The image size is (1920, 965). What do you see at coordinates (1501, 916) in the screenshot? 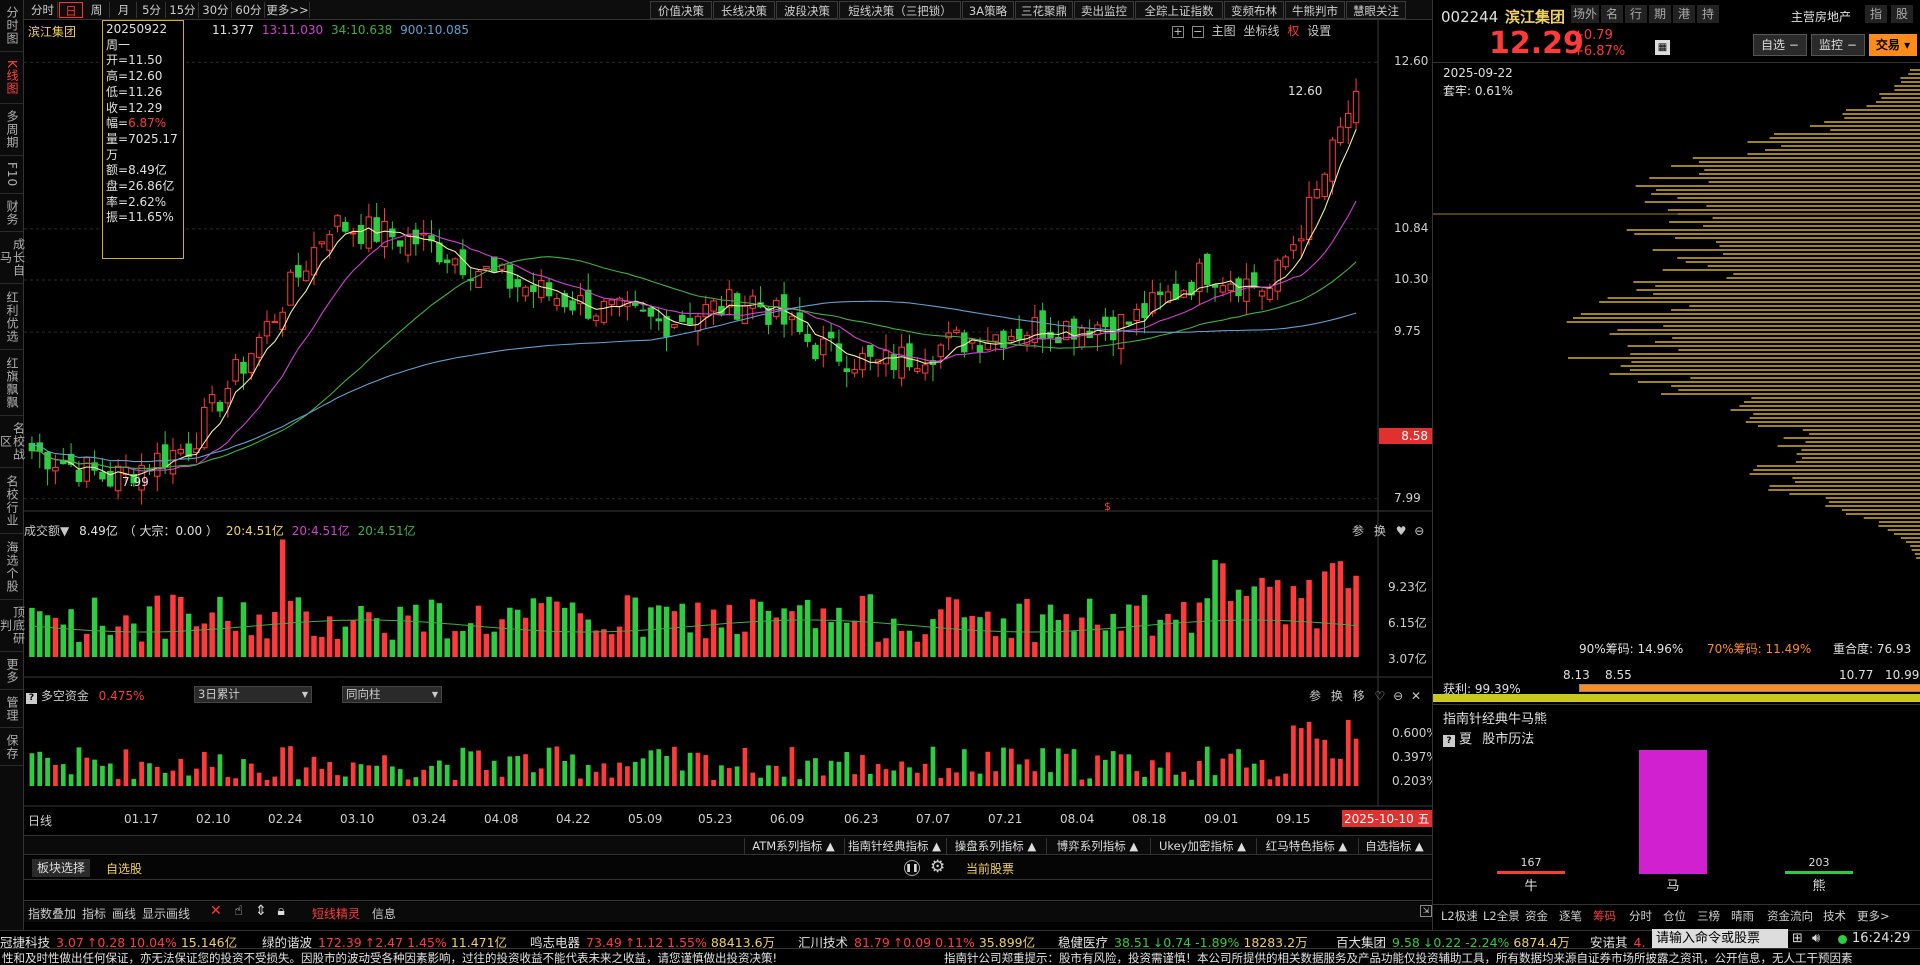
I see `right-tab-1: L2全景` at bounding box center [1501, 916].